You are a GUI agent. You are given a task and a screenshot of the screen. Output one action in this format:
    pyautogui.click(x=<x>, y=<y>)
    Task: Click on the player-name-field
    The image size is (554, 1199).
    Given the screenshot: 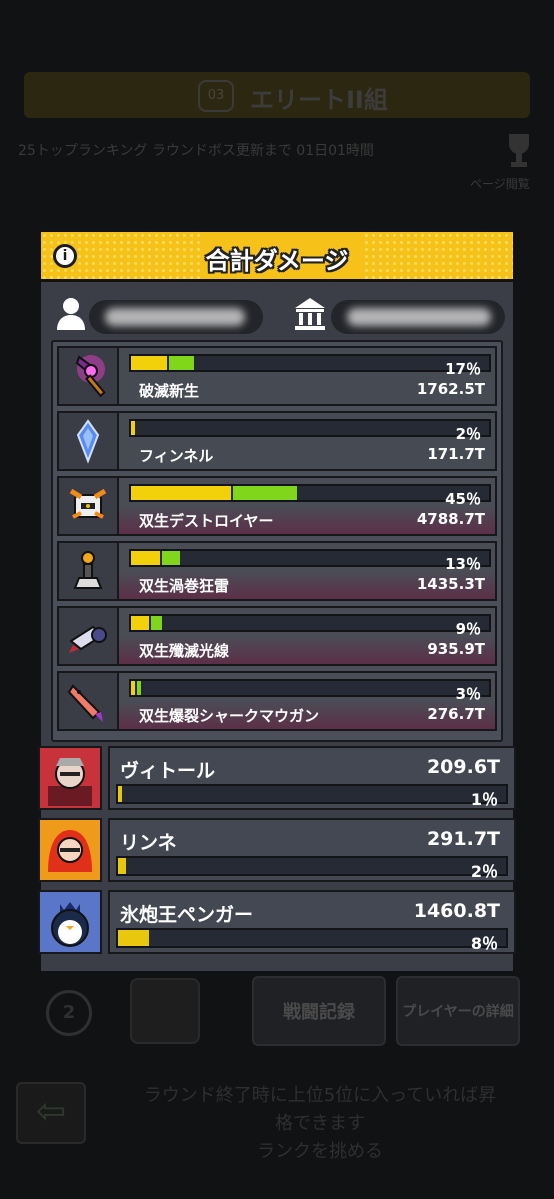 What is the action you would take?
    pyautogui.click(x=176, y=317)
    